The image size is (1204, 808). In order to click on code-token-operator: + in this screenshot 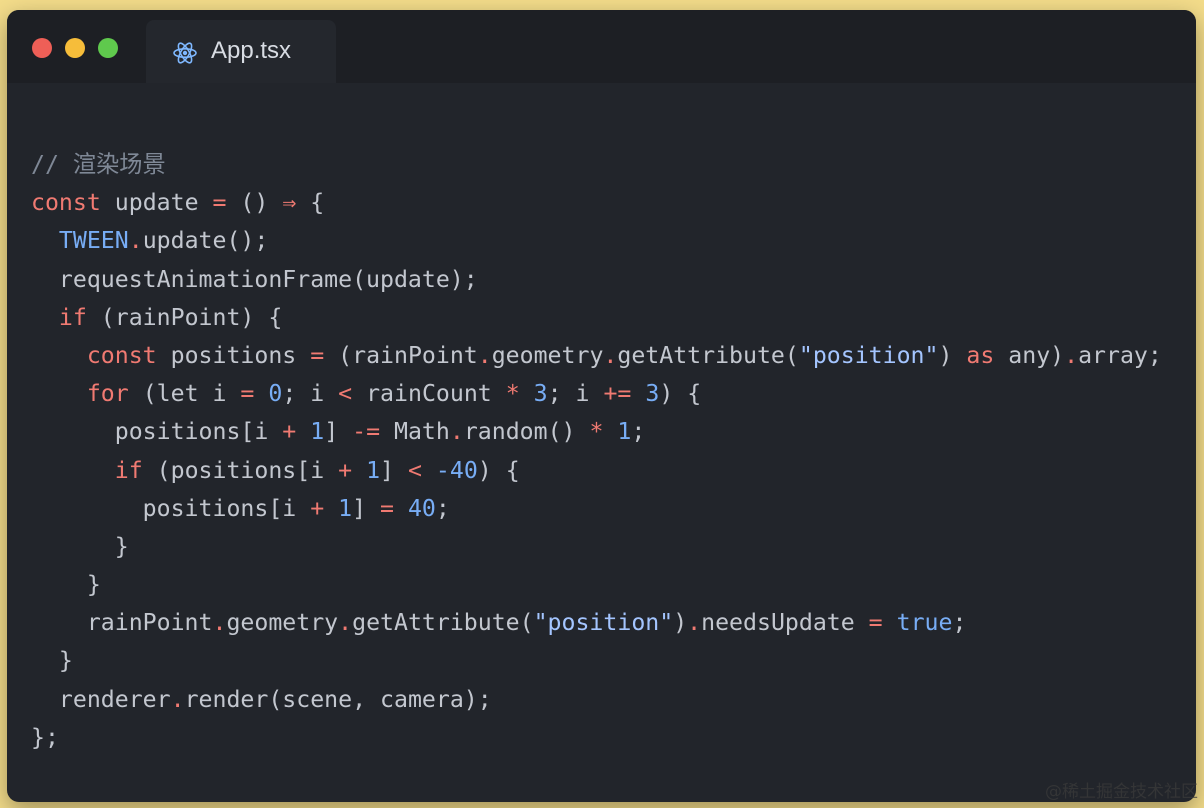, I will do `click(317, 508)`.